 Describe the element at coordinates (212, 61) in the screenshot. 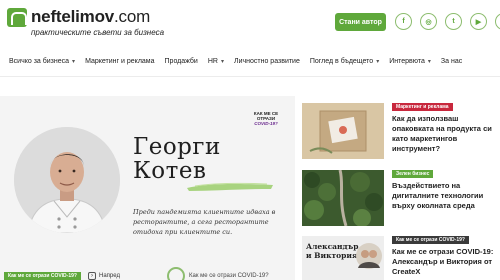

I see `nav-item-label: HR` at that location.